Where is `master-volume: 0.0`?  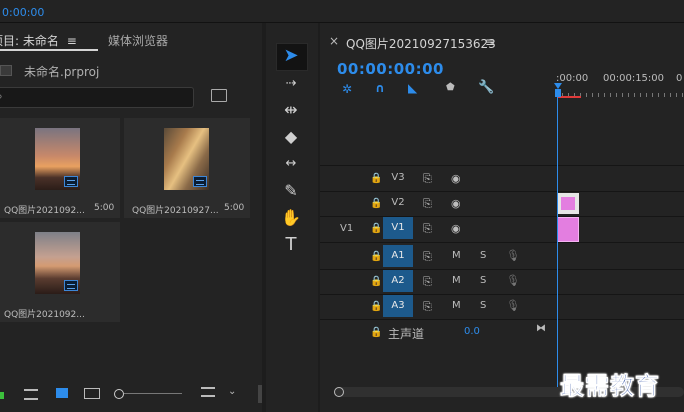
master-volume: 0.0 is located at coordinates (472, 331).